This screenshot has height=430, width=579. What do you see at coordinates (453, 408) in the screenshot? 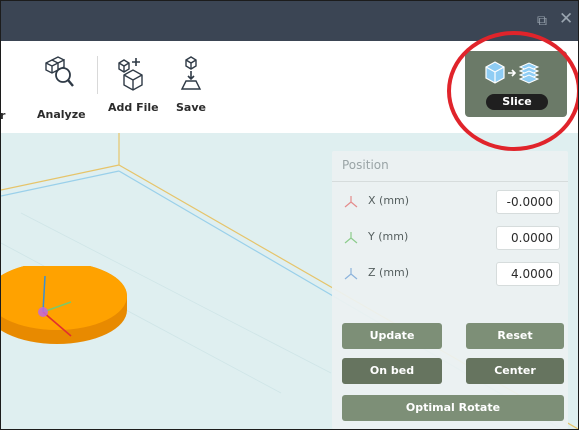
I see `optimal-rotate-button: Optimal Rotate` at bounding box center [453, 408].